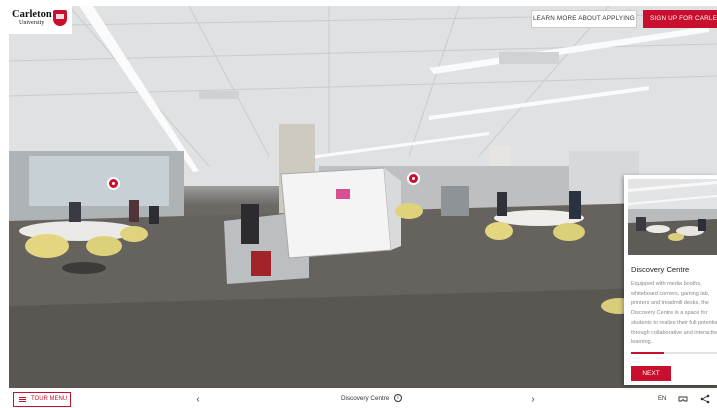 The width and height of the screenshot is (717, 408). Describe the element at coordinates (584, 19) in the screenshot. I see `learn-more-button: LEARN MORE ABOUT APPLYING` at that location.